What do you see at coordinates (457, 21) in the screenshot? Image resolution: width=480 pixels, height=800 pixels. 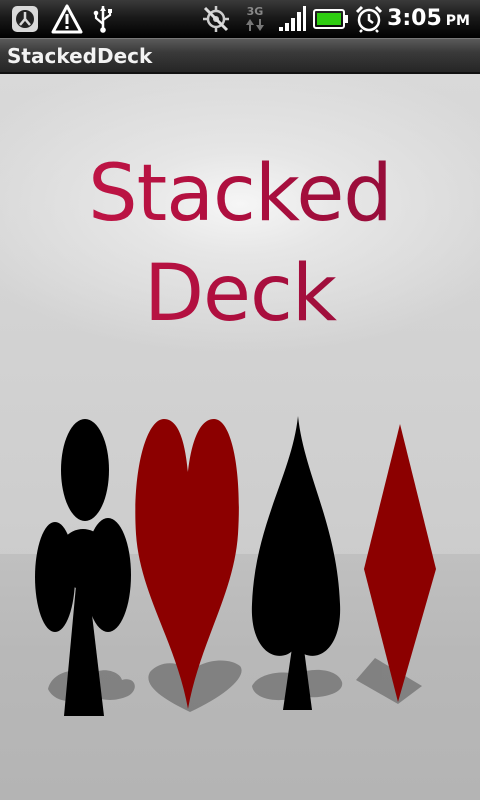 I see `clock-ampm: PM` at bounding box center [457, 21].